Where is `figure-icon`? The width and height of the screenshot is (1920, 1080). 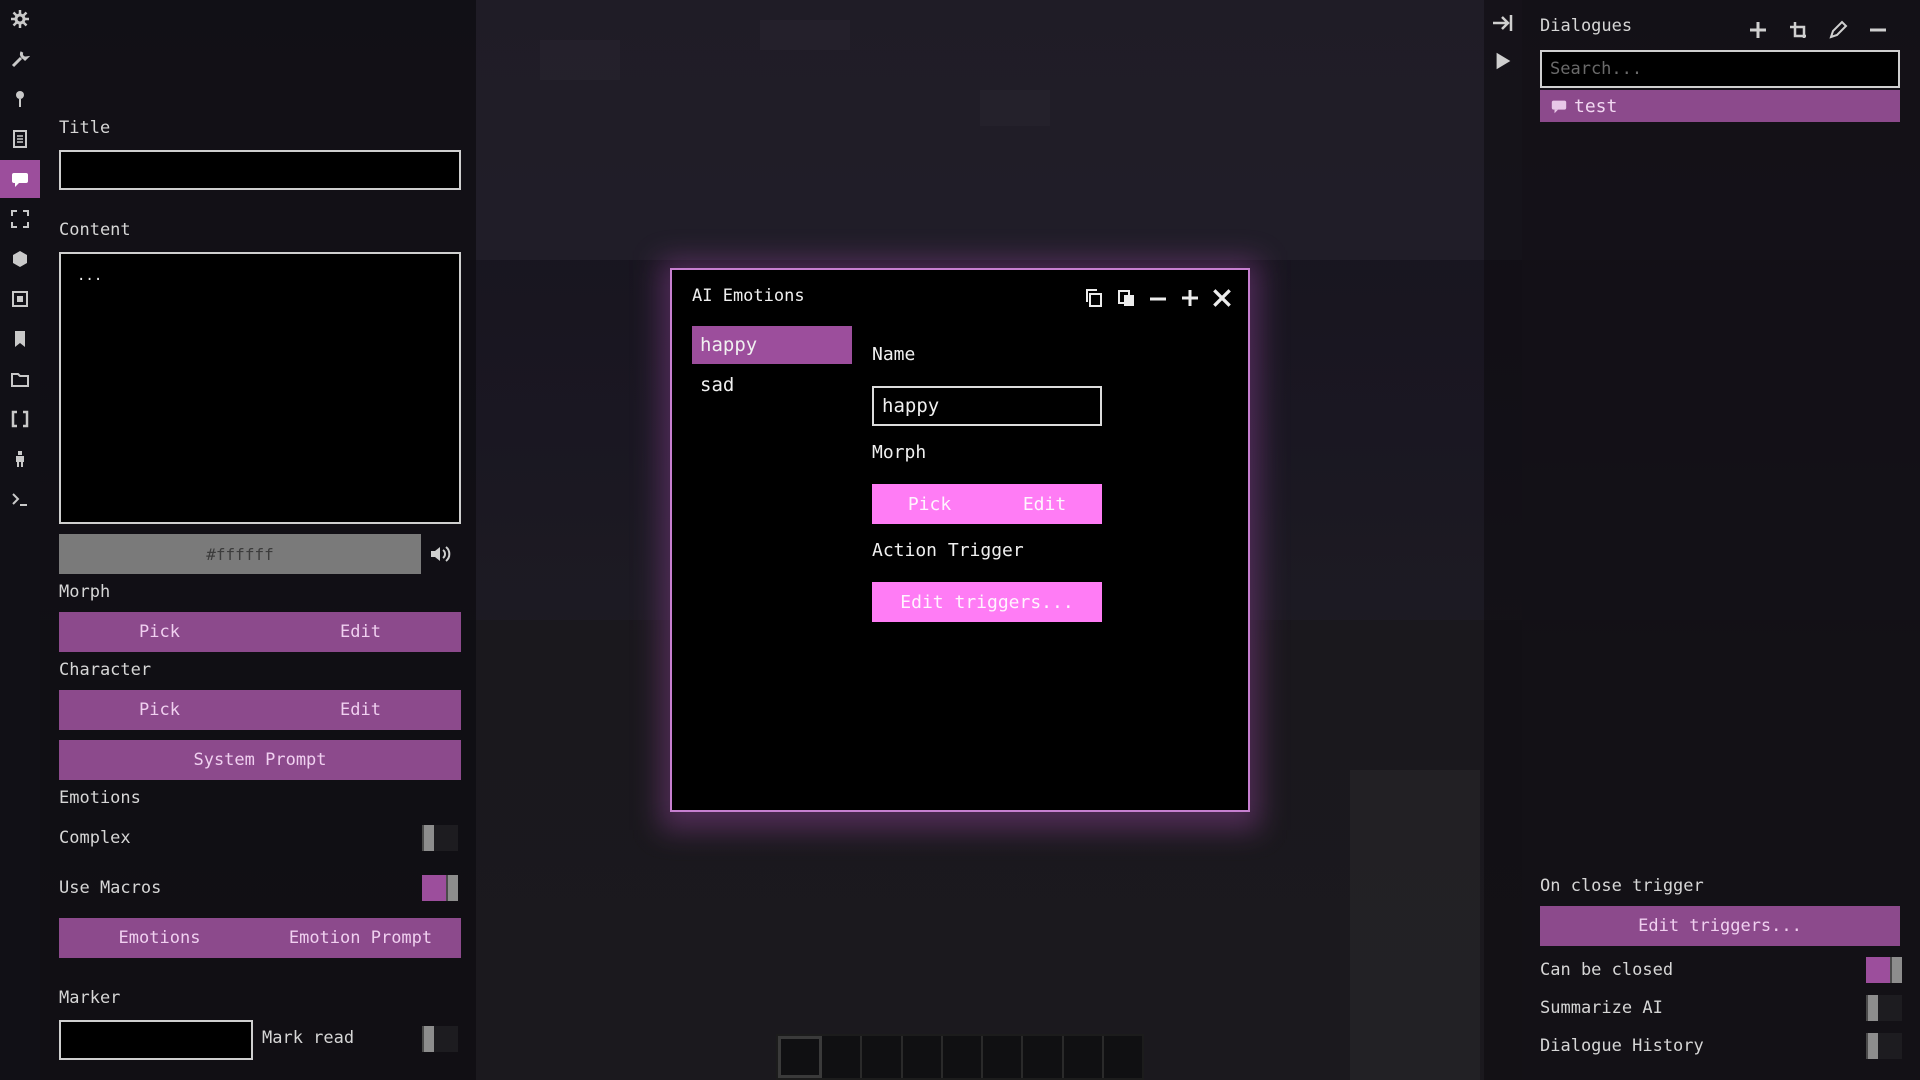 figure-icon is located at coordinates (20, 459).